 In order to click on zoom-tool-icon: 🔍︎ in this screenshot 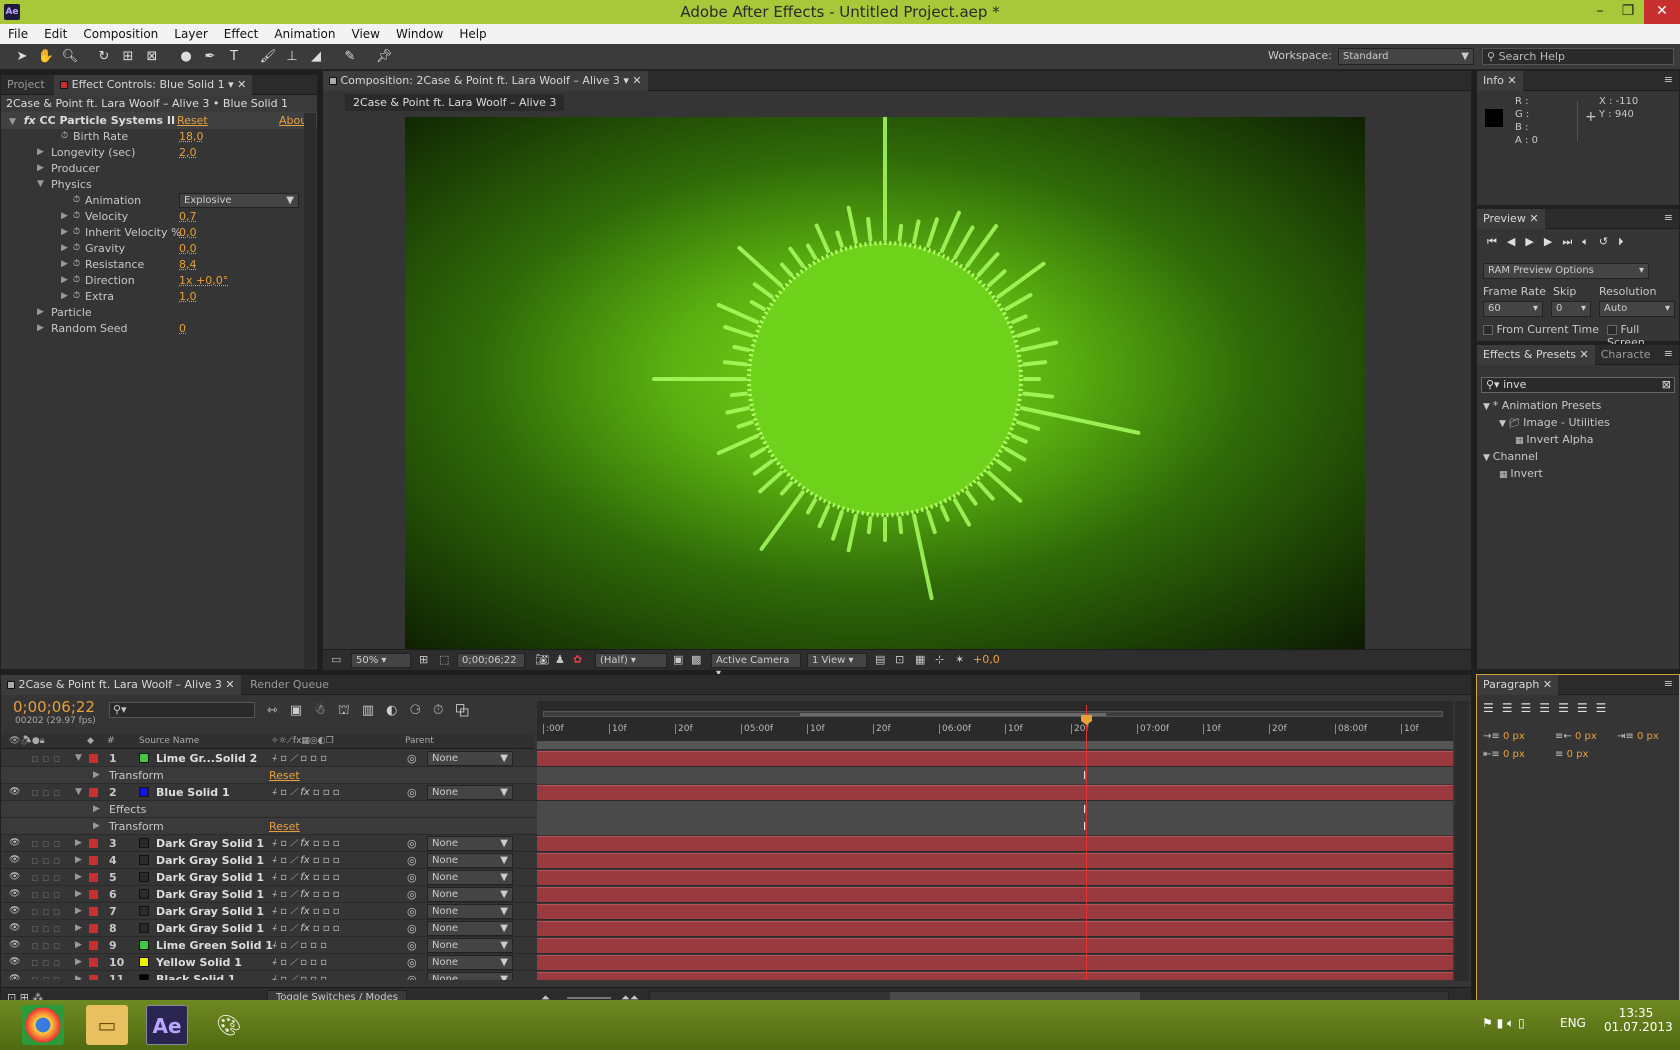, I will do `click(70, 57)`.